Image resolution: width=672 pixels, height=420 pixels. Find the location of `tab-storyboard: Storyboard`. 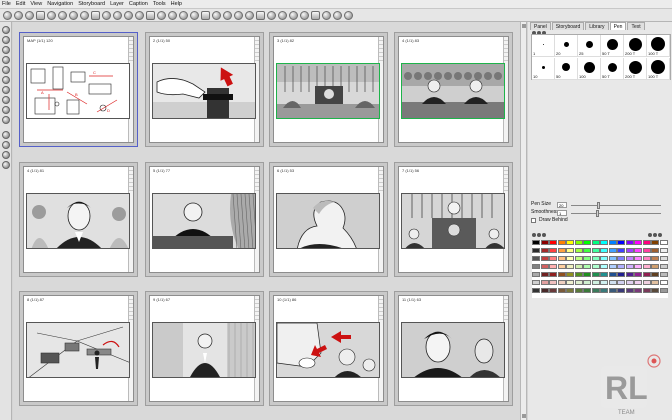

tab-storyboard: Storyboard is located at coordinates (568, 26).